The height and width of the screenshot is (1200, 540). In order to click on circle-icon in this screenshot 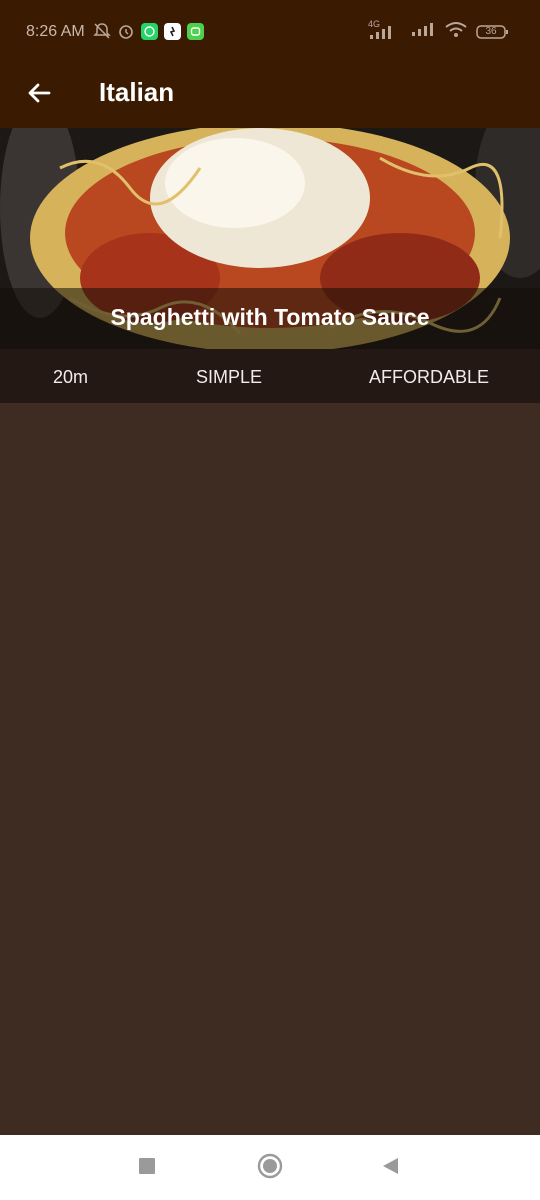, I will do `click(270, 1168)`.